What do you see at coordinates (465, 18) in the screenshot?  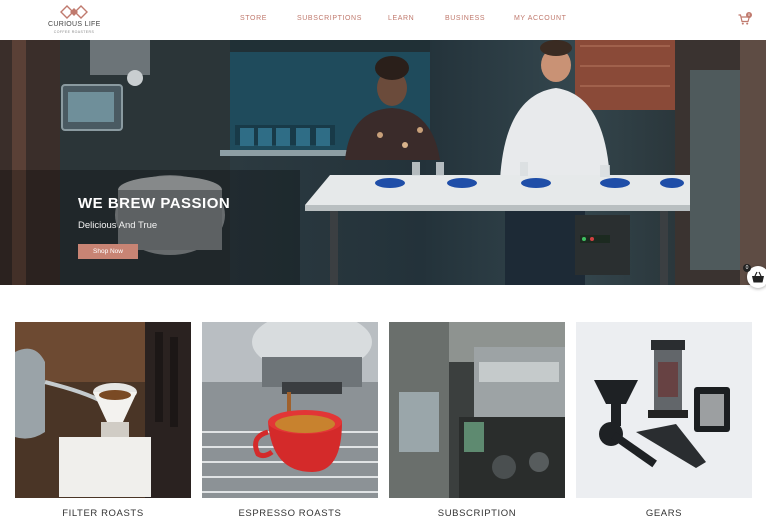 I see `nav-business: BUSINESS` at bounding box center [465, 18].